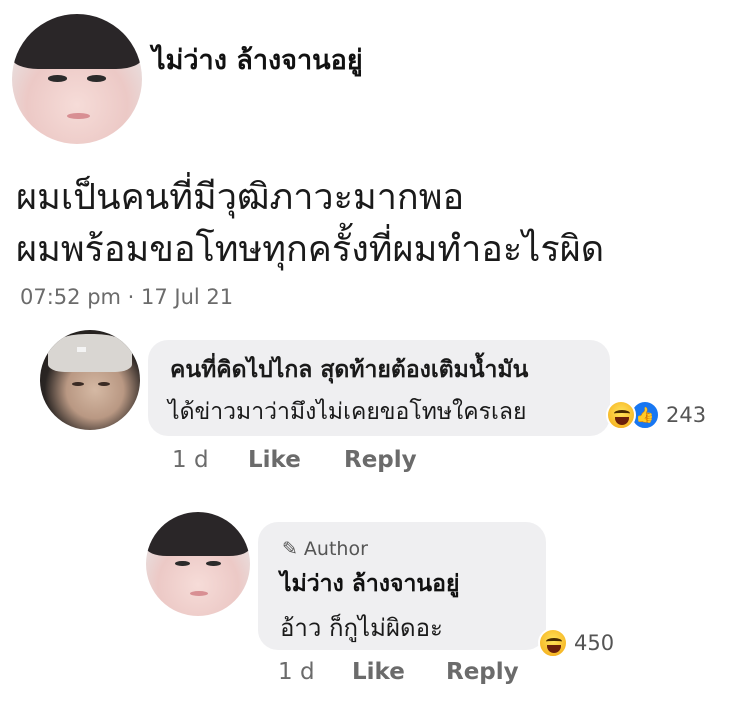 This screenshot has width=750, height=701. What do you see at coordinates (686, 415) in the screenshot?
I see `comment-reaction-count: 243` at bounding box center [686, 415].